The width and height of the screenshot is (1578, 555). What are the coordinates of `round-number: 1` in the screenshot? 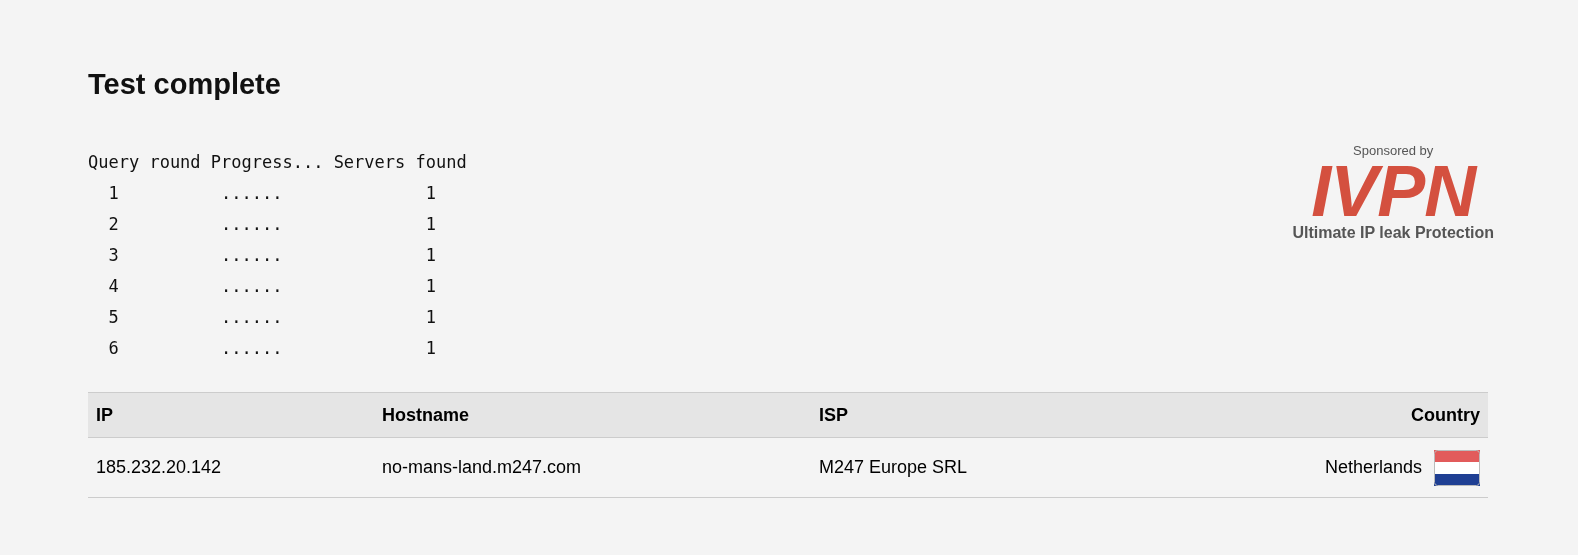 It's located at (113, 193).